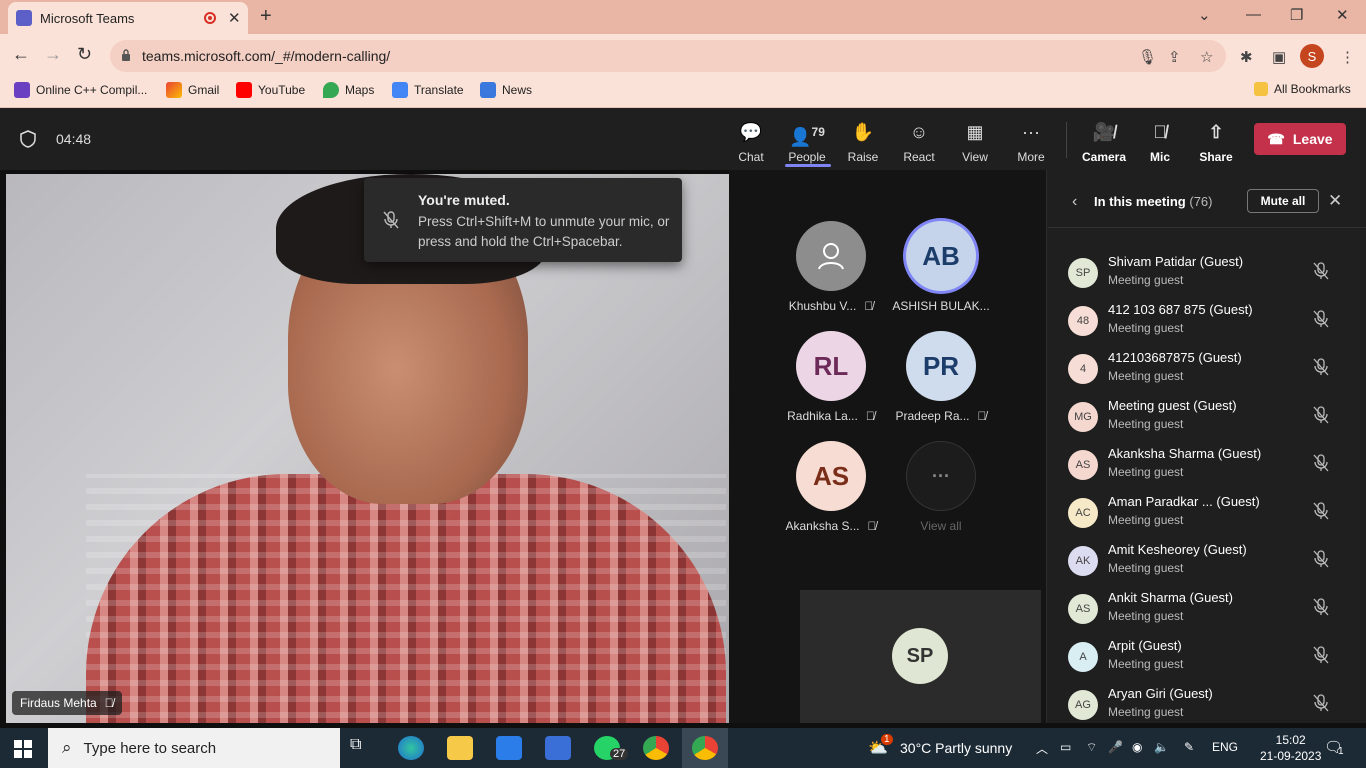 The height and width of the screenshot is (768, 1366). I want to click on microphone-icon: 🎙, so click(1147, 57).